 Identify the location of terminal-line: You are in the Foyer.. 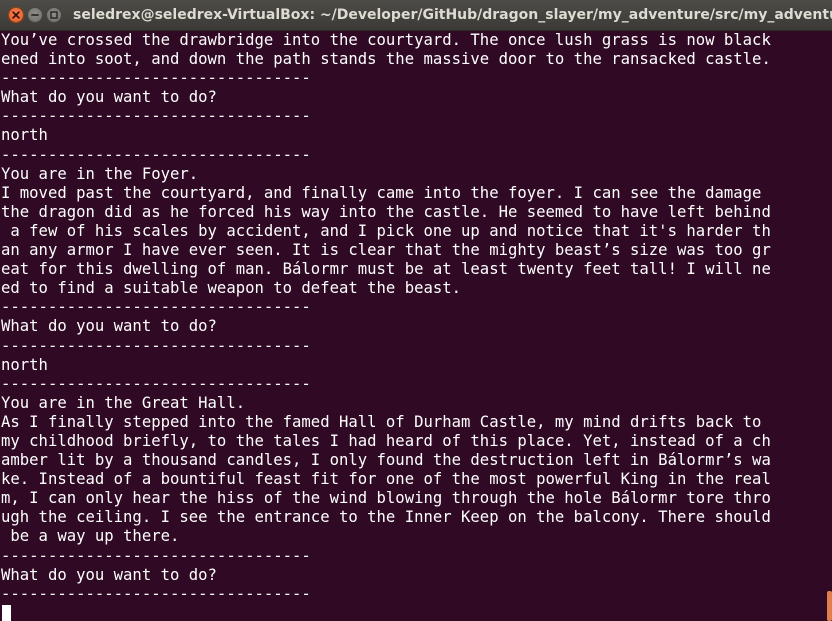
(100, 173).